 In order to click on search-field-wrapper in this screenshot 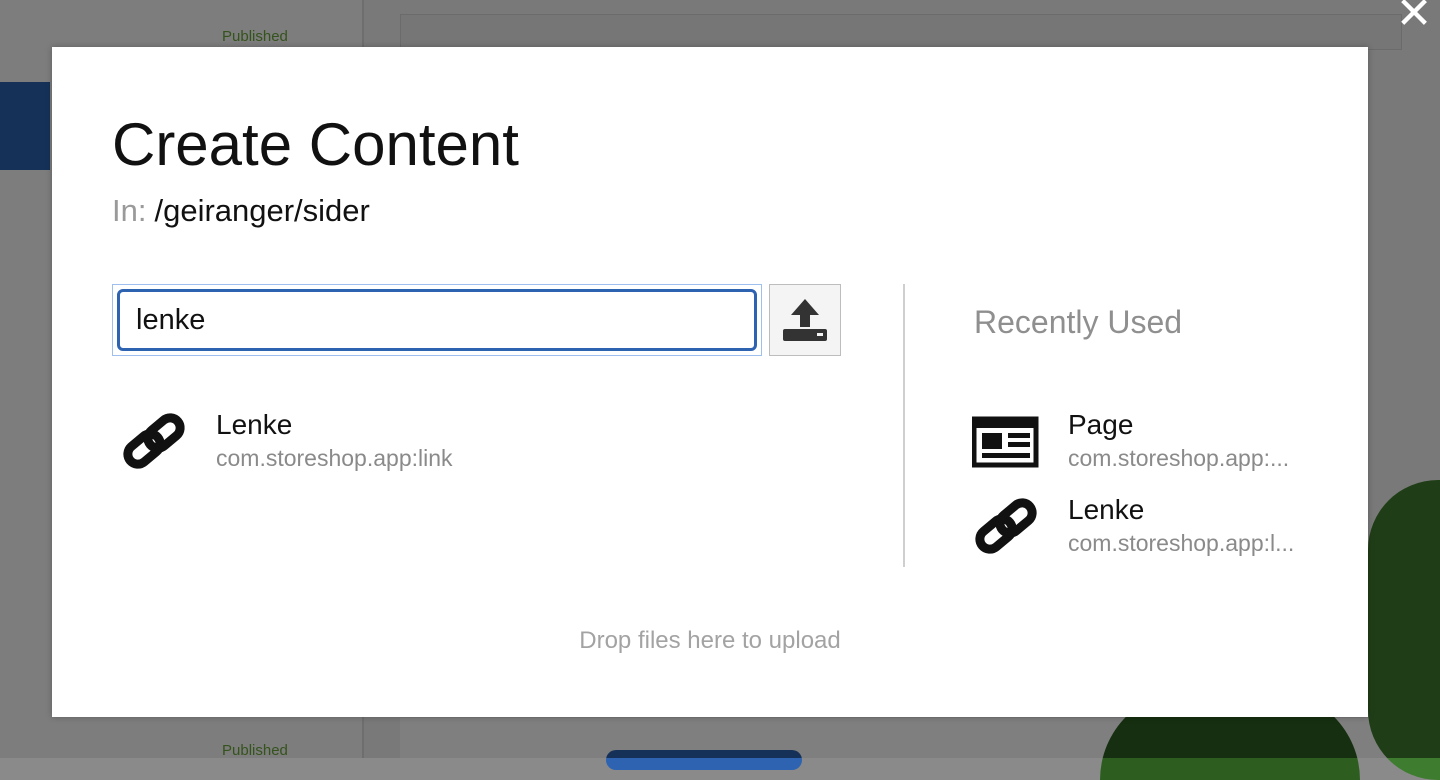, I will do `click(437, 320)`.